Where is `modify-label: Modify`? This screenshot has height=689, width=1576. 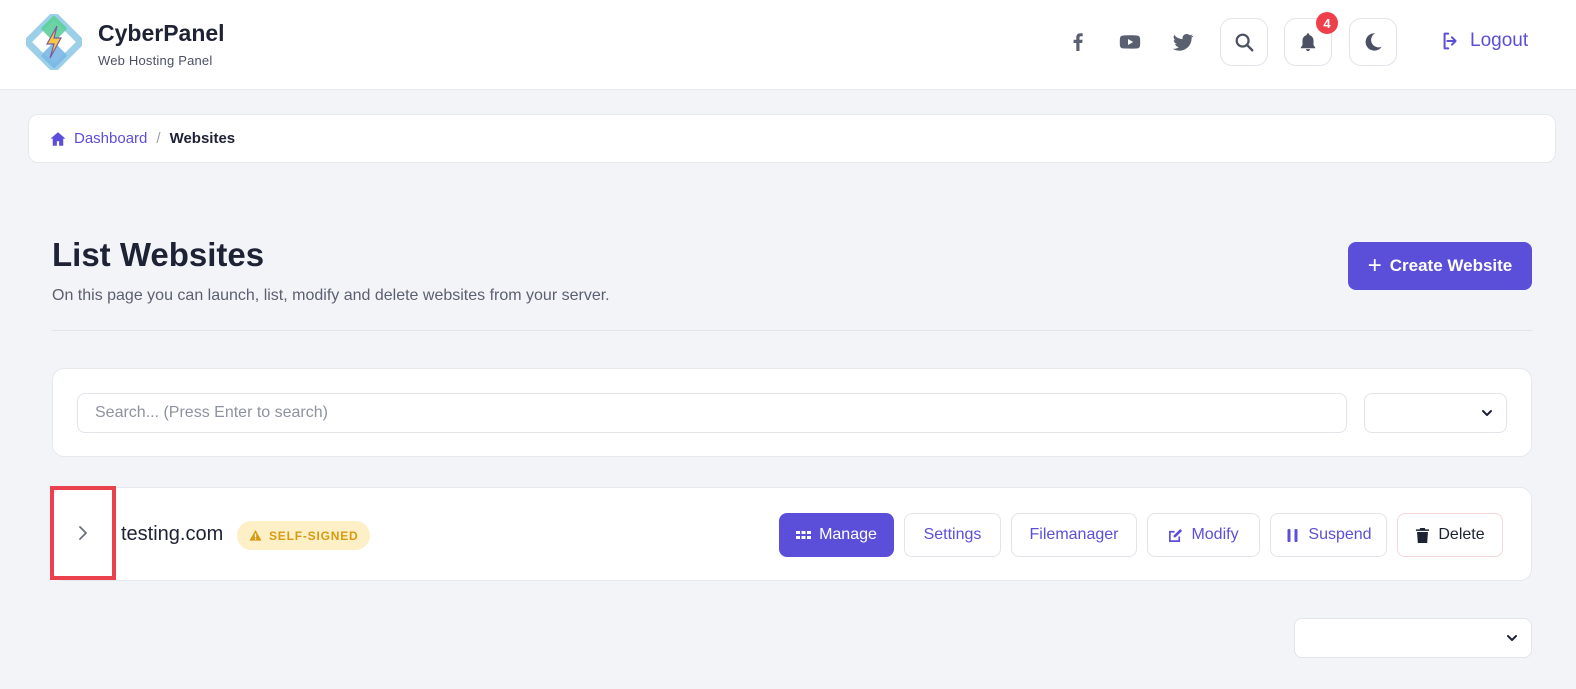
modify-label: Modify is located at coordinates (1215, 534).